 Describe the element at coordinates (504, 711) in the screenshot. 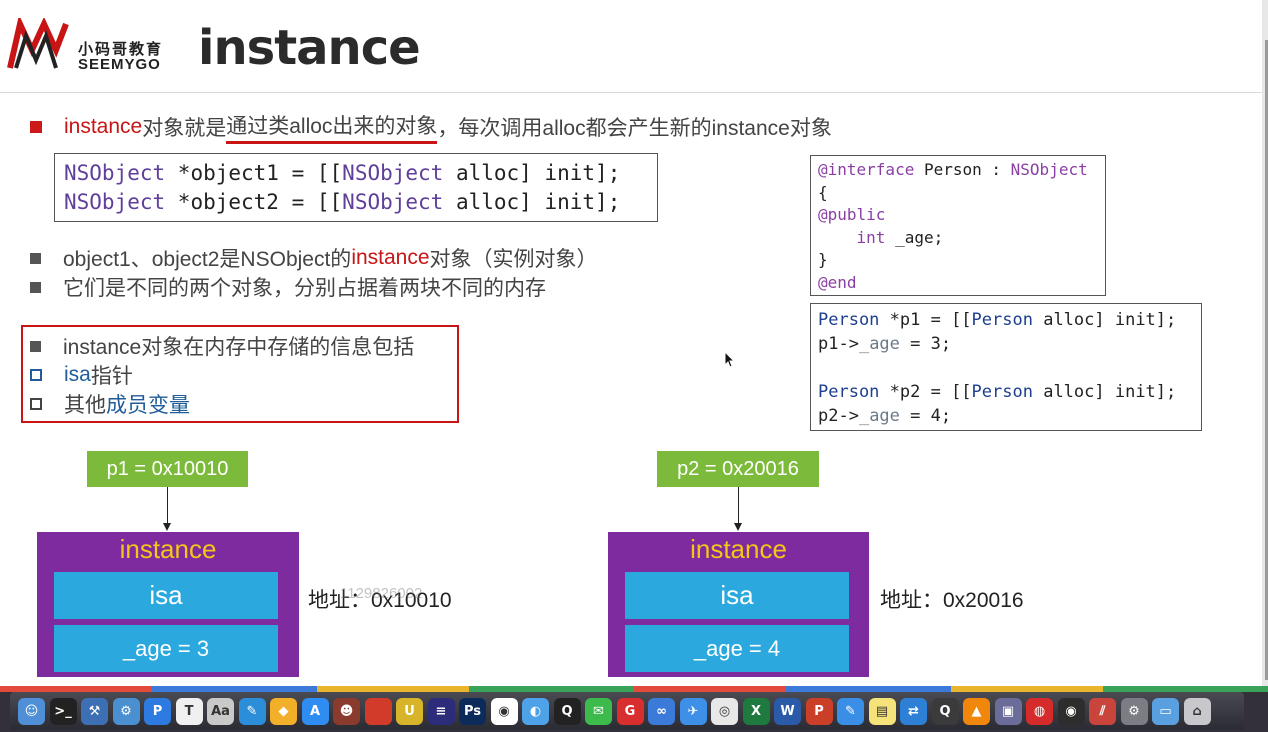

I see `github-icon: ◉` at that location.